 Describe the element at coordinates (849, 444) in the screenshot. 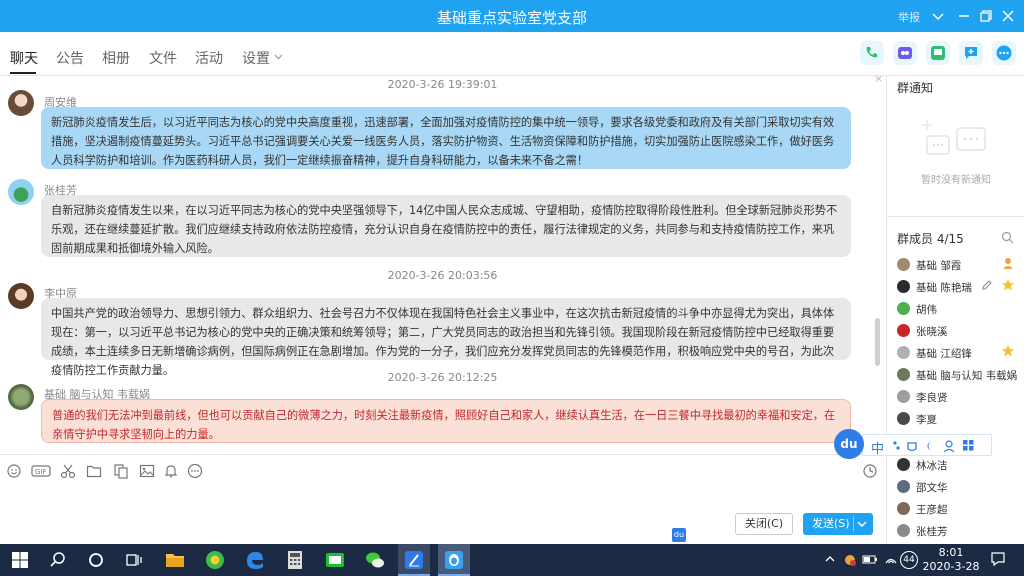

I see `ime-logo: du` at that location.